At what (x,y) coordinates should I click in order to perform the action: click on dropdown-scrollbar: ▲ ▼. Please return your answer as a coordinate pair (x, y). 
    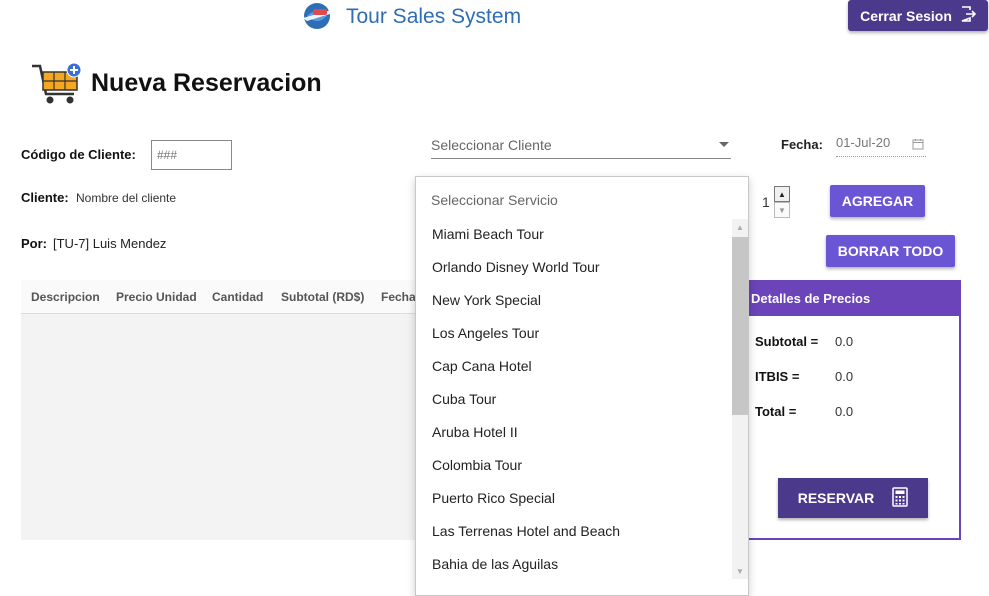
    Looking at the image, I should click on (740, 399).